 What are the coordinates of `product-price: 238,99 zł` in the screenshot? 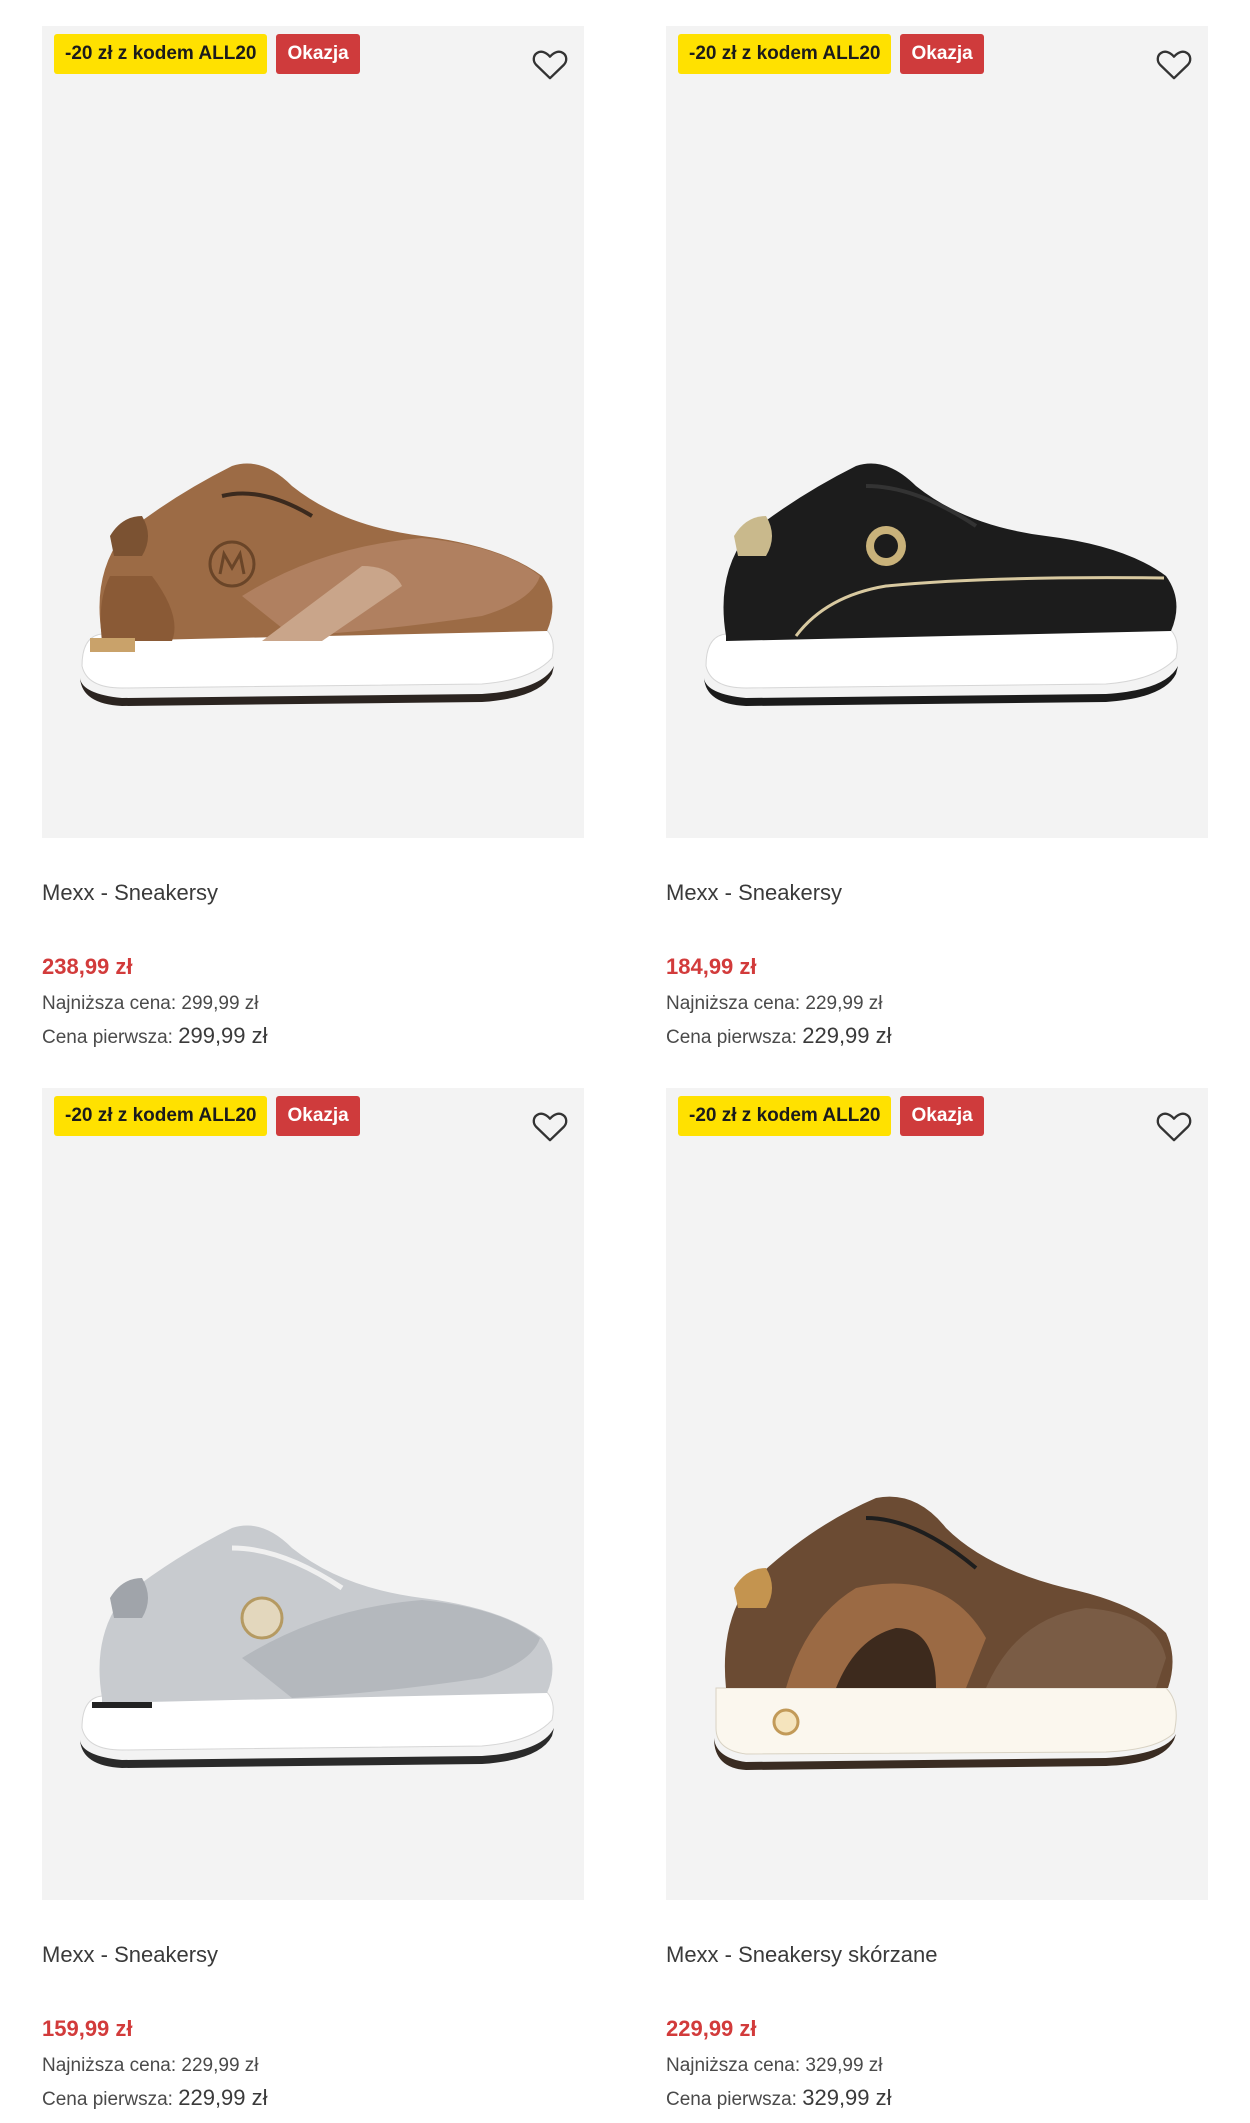 It's located at (87, 966).